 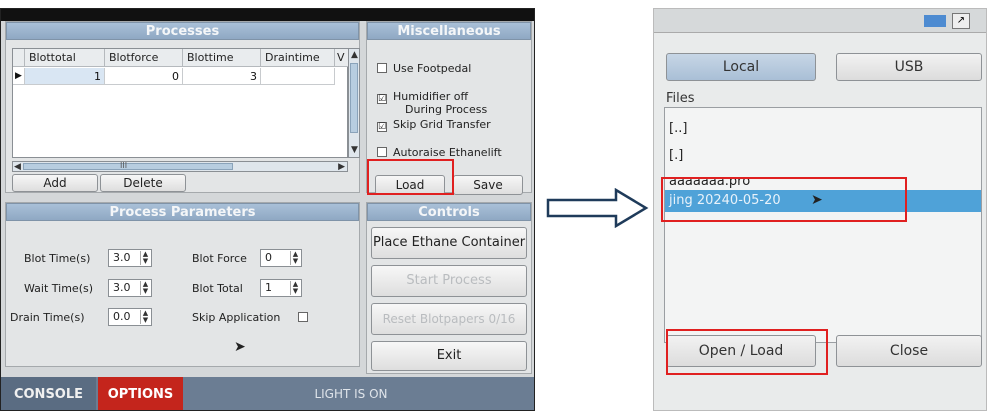 What do you see at coordinates (298, 58) in the screenshot?
I see `col-header-draintime: Draintime` at bounding box center [298, 58].